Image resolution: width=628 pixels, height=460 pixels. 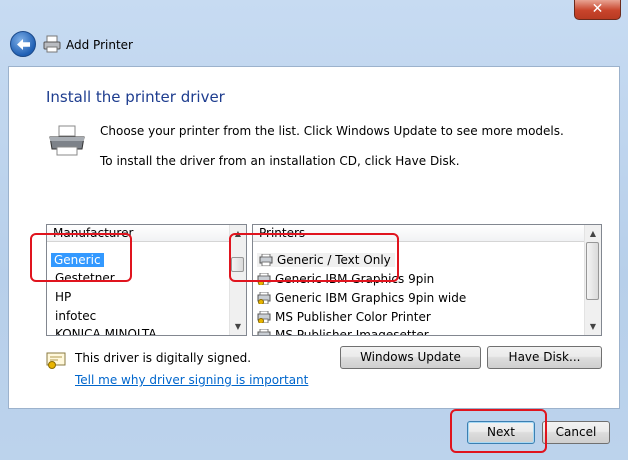 I want to click on highlight-manufacturer, so click(x=81, y=257).